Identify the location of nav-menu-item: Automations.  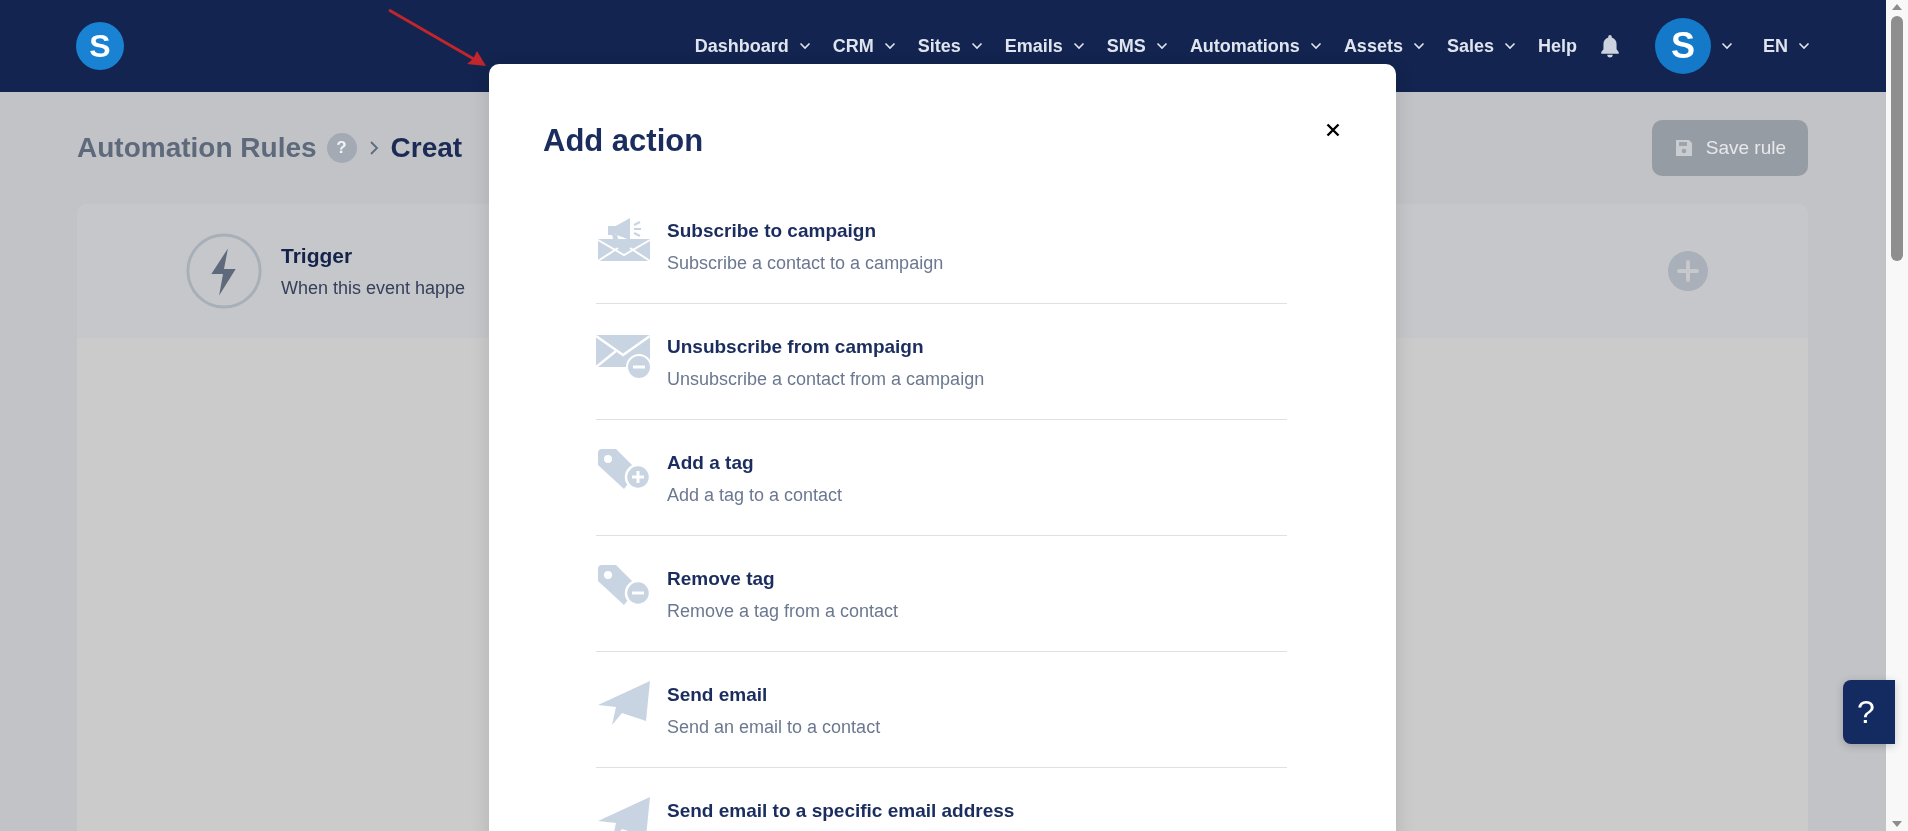
(1255, 46).